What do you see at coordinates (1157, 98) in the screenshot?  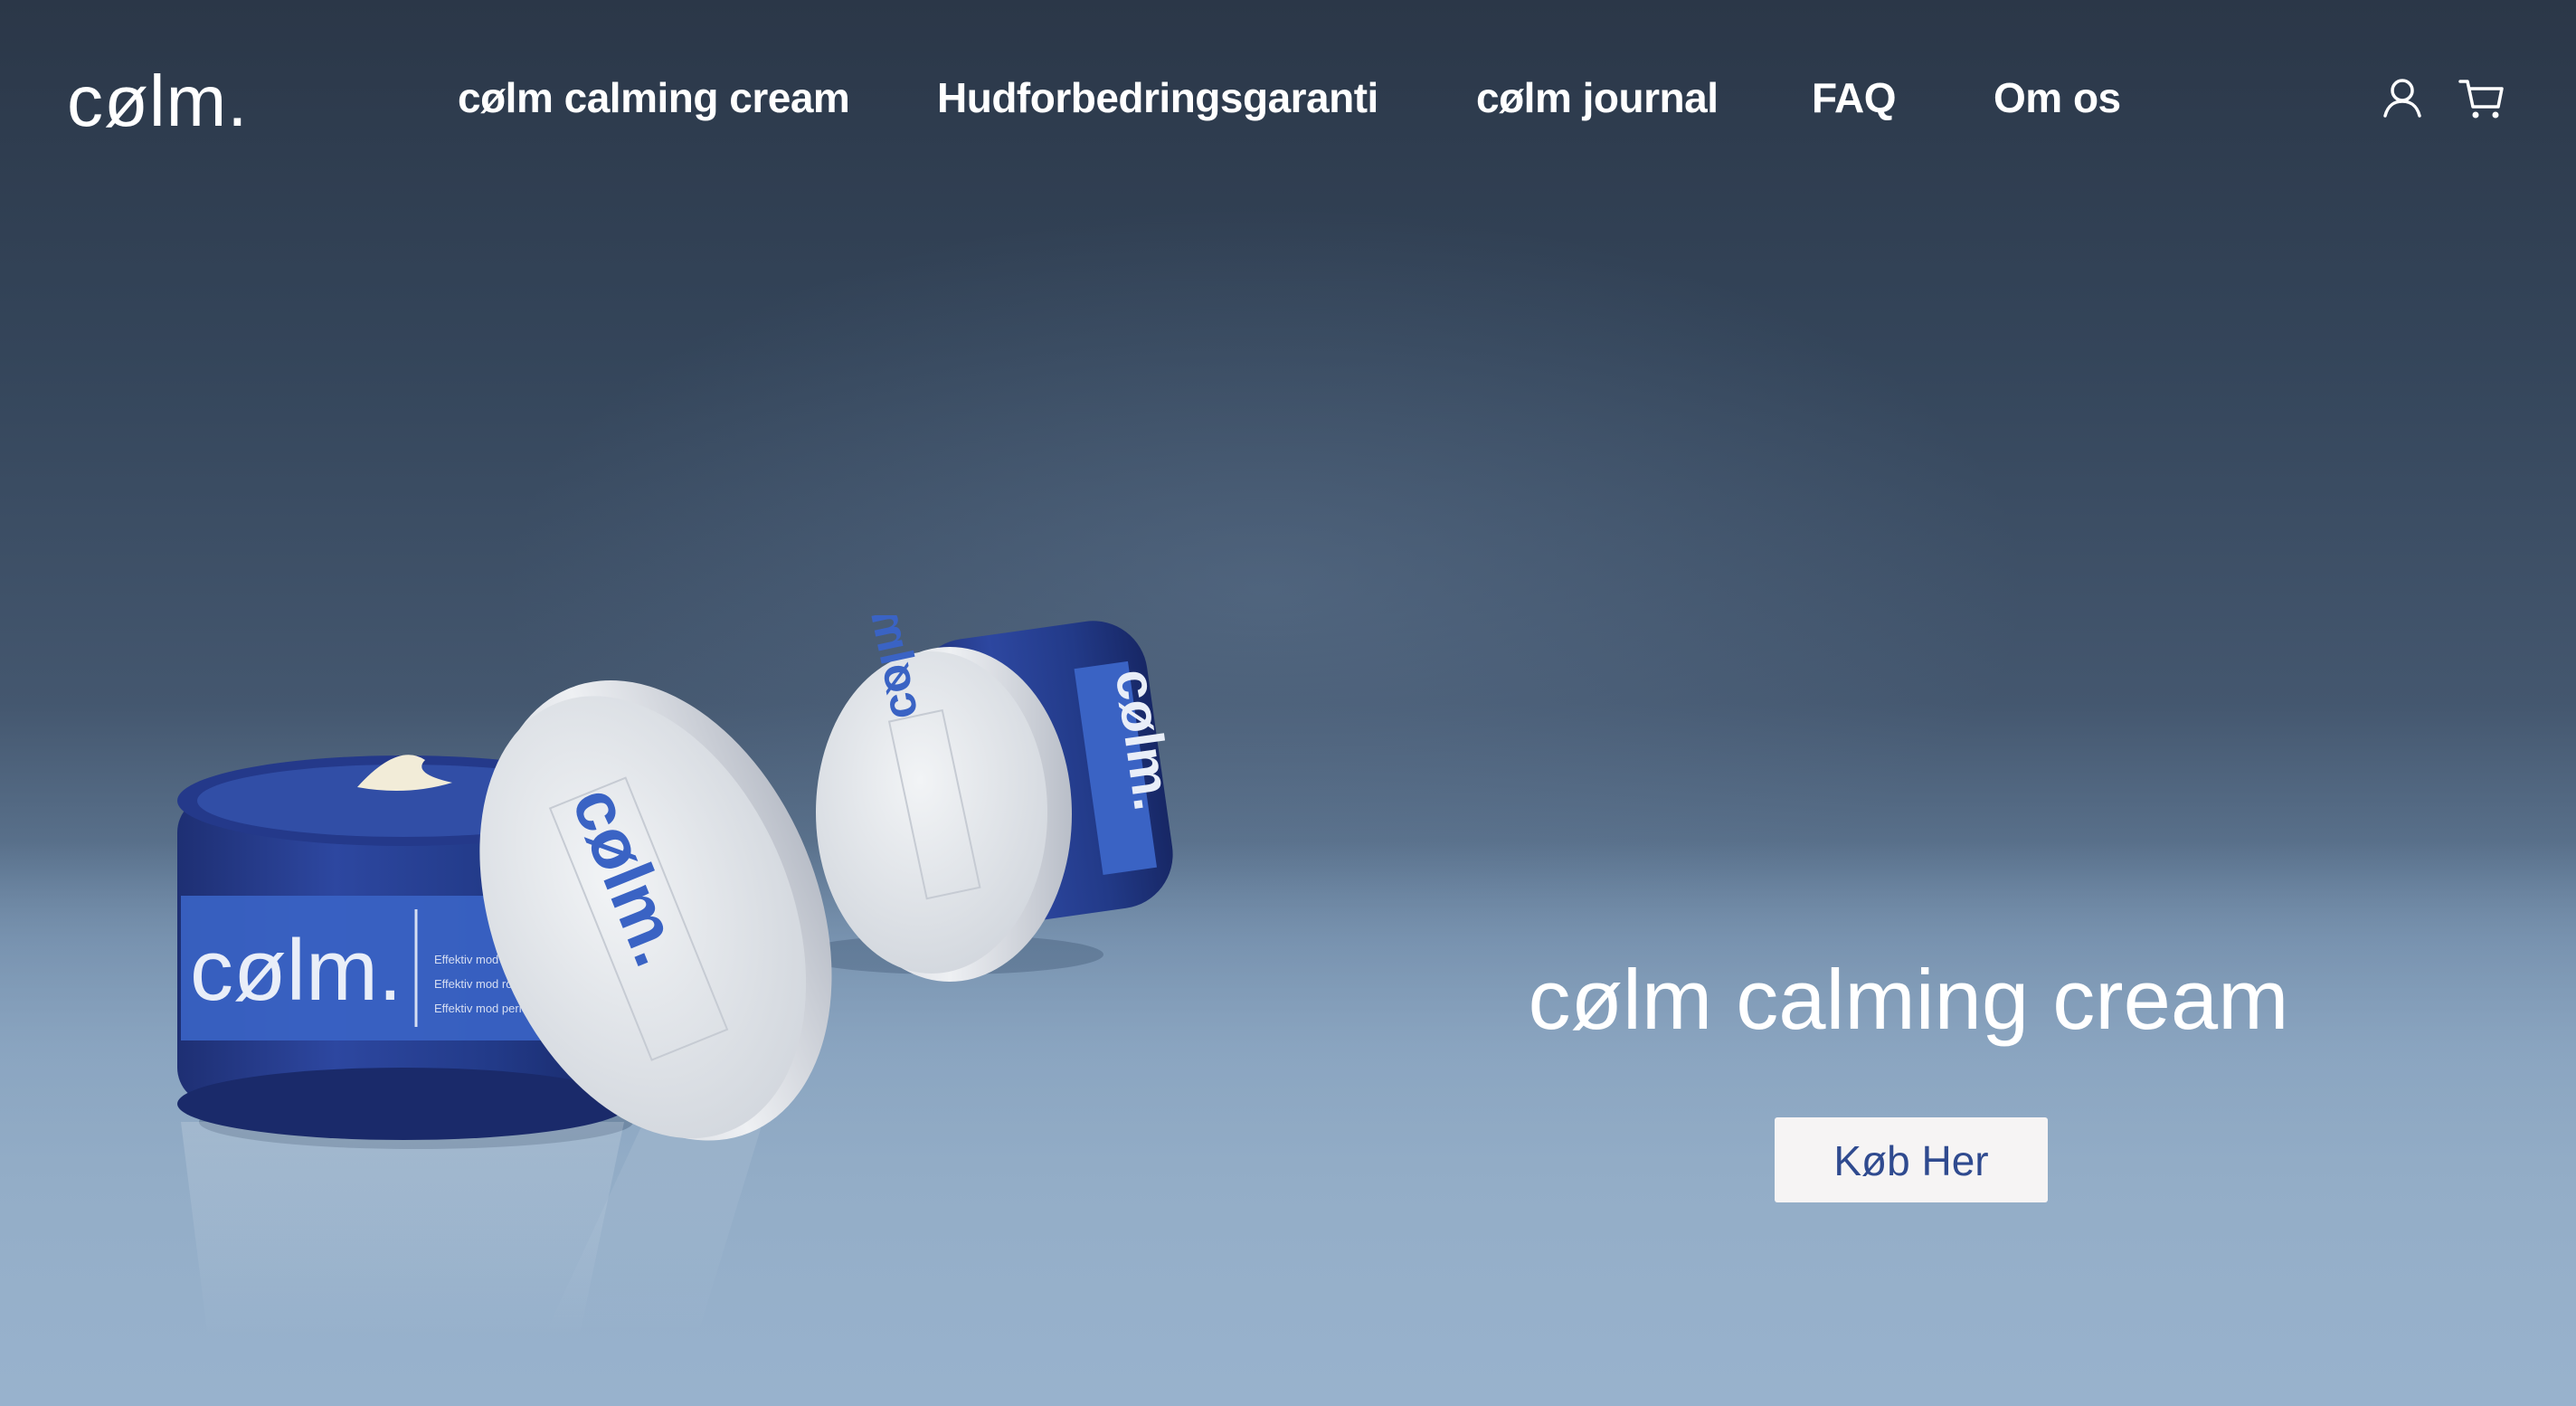 I see `nav-item-hudforbedringsgaranti: Hudforbedringsgaranti` at bounding box center [1157, 98].